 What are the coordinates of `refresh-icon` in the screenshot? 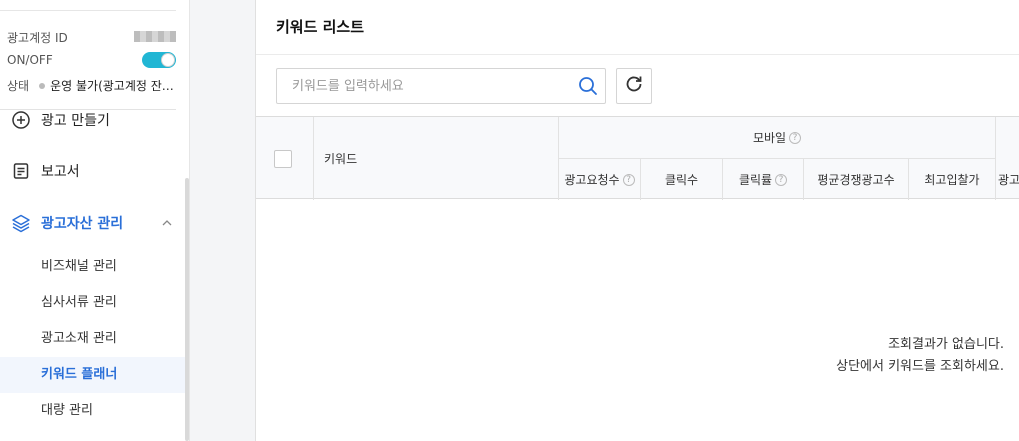 It's located at (634, 86).